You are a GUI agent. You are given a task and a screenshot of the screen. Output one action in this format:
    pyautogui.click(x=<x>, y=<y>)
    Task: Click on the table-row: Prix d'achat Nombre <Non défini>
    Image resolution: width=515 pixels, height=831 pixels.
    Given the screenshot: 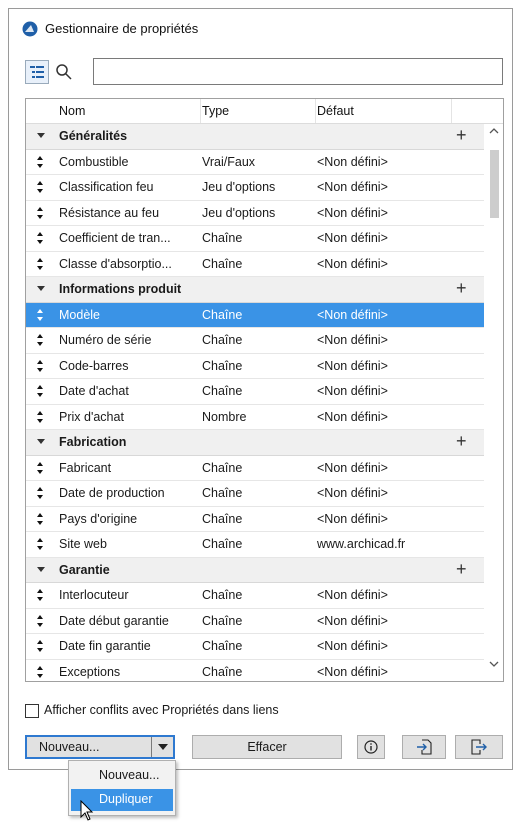 What is the action you would take?
    pyautogui.click(x=255, y=417)
    